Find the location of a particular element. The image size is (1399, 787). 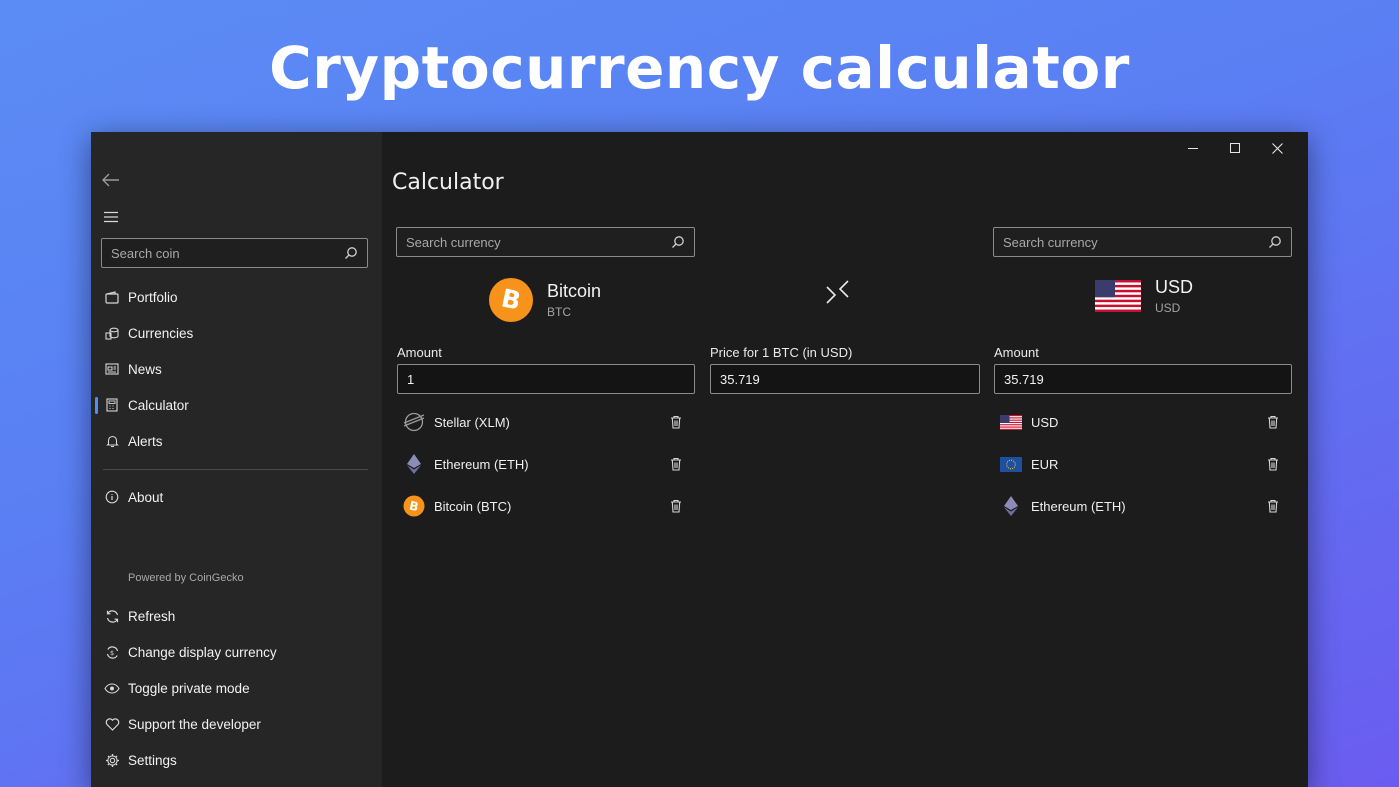

sidebar-item-change-display-currency: $ Change display currency is located at coordinates (236, 652).